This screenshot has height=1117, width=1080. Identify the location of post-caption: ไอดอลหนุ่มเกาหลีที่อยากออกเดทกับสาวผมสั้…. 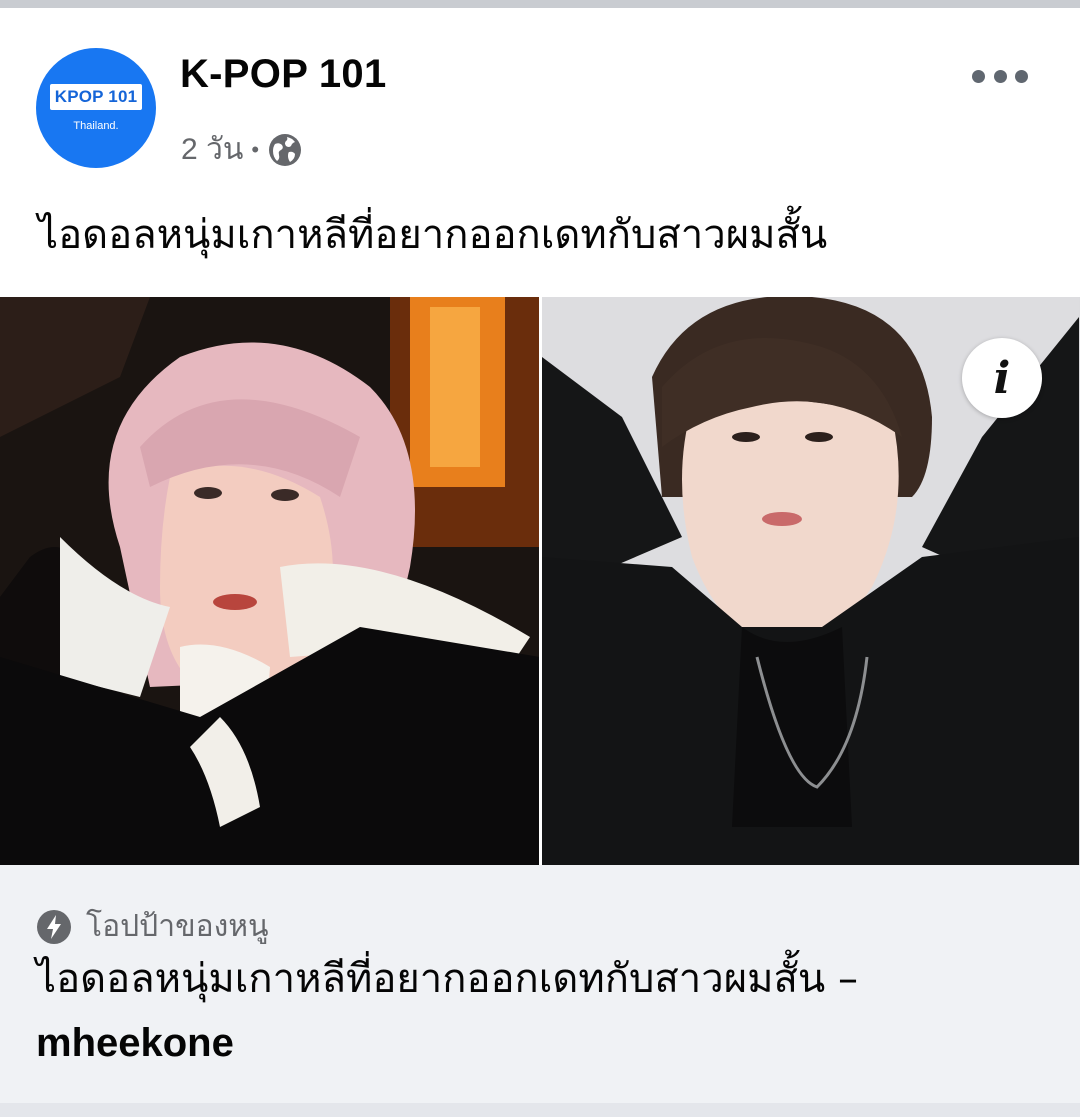
(433, 235).